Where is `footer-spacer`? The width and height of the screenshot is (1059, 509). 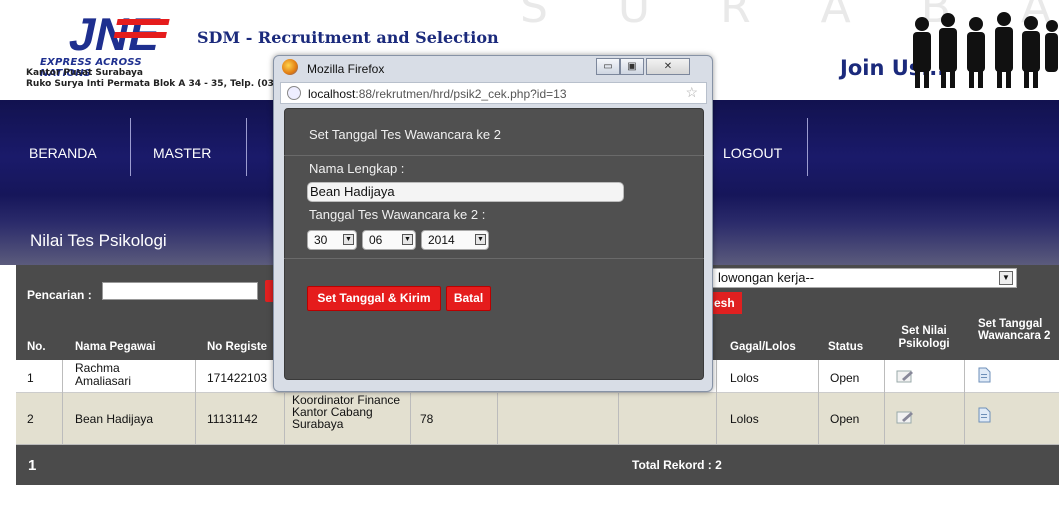
footer-spacer is located at coordinates (537, 497).